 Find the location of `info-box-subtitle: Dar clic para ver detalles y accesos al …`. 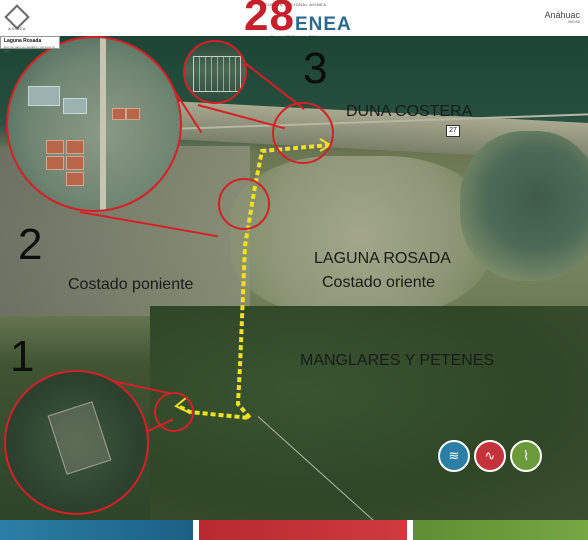

info-box-subtitle: Dar clic para ver detalles y accesos al … is located at coordinates (29, 49).